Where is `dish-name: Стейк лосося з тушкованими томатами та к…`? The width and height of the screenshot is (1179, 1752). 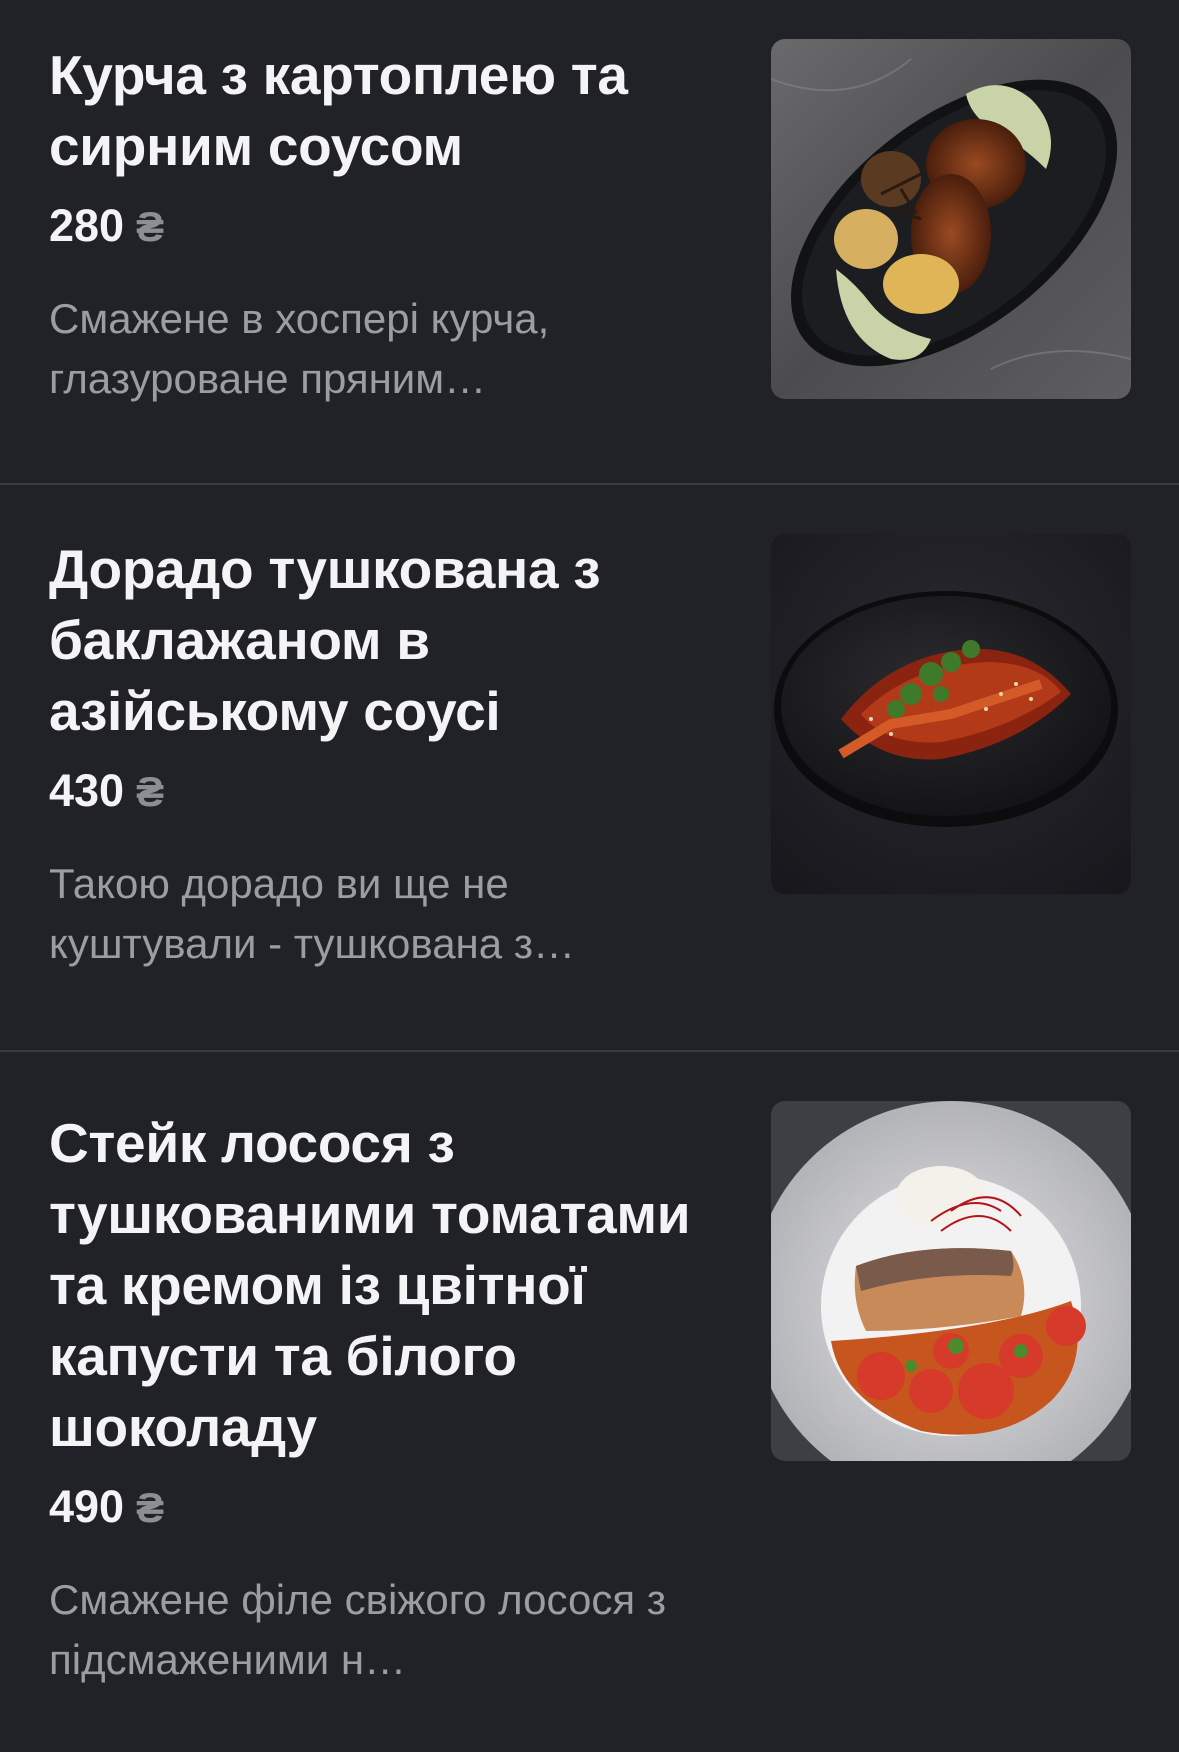
dish-name: Стейк лосося з тушкованими томатами та к… is located at coordinates (370, 1285).